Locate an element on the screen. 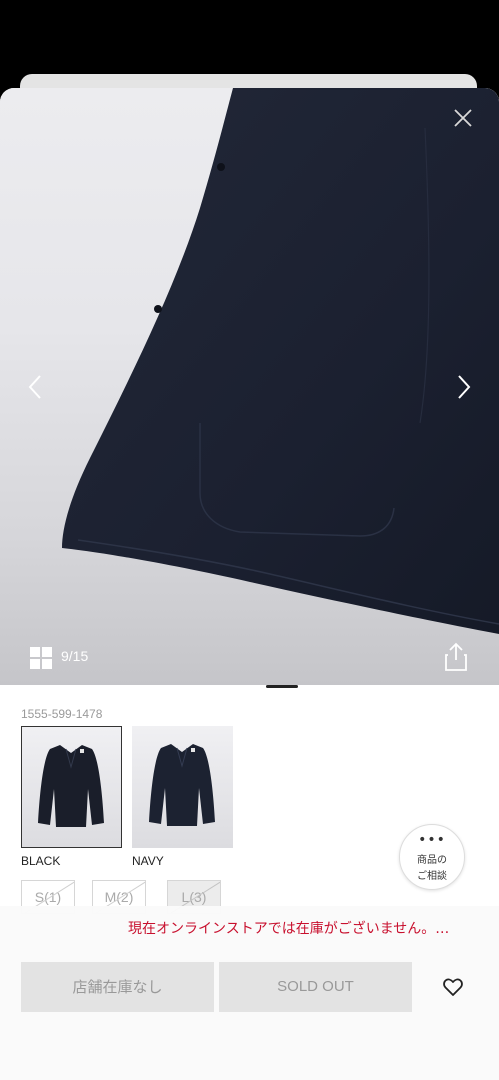 Image resolution: width=499 pixels, height=1080 pixels. color-swatch-navy is located at coordinates (182, 787).